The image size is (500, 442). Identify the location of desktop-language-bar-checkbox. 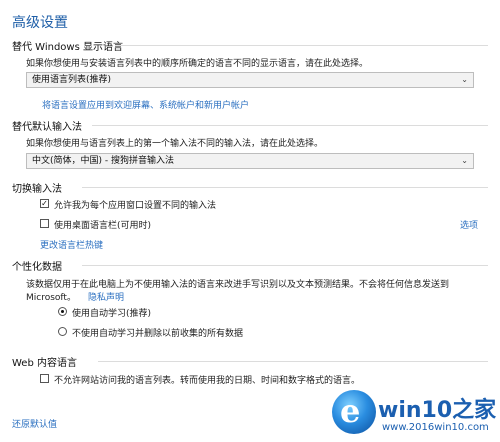
(44, 223).